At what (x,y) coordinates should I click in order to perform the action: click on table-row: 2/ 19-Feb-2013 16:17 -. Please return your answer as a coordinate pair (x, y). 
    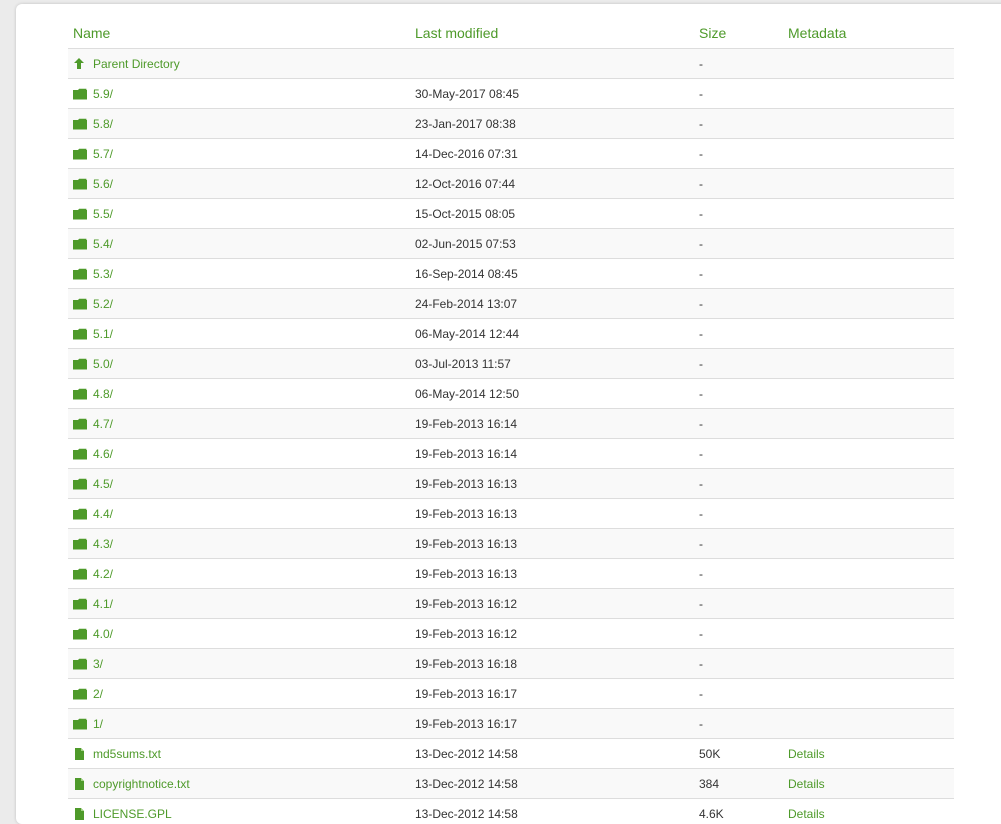
    Looking at the image, I should click on (511, 694).